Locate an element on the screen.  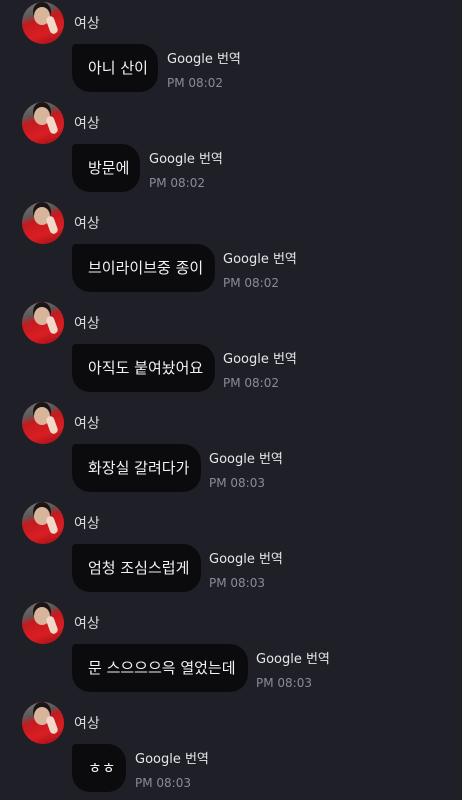
message-item: 여상 아니 산이 Google 번역 PM 08:02 is located at coordinates (231, 50).